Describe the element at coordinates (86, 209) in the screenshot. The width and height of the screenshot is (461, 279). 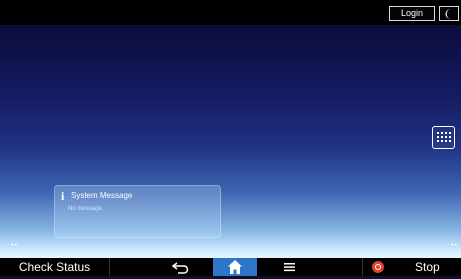
I see `system-message-body: No message.` at that location.